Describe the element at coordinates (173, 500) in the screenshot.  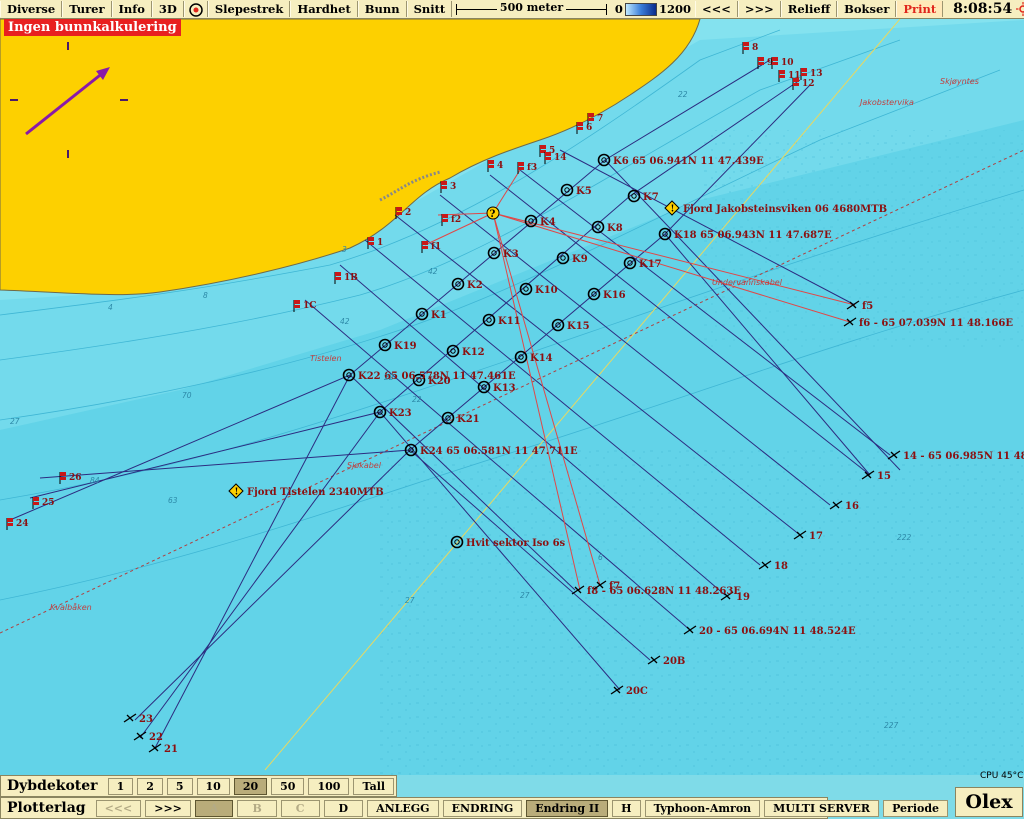
I see `depth-number: 63` at that location.